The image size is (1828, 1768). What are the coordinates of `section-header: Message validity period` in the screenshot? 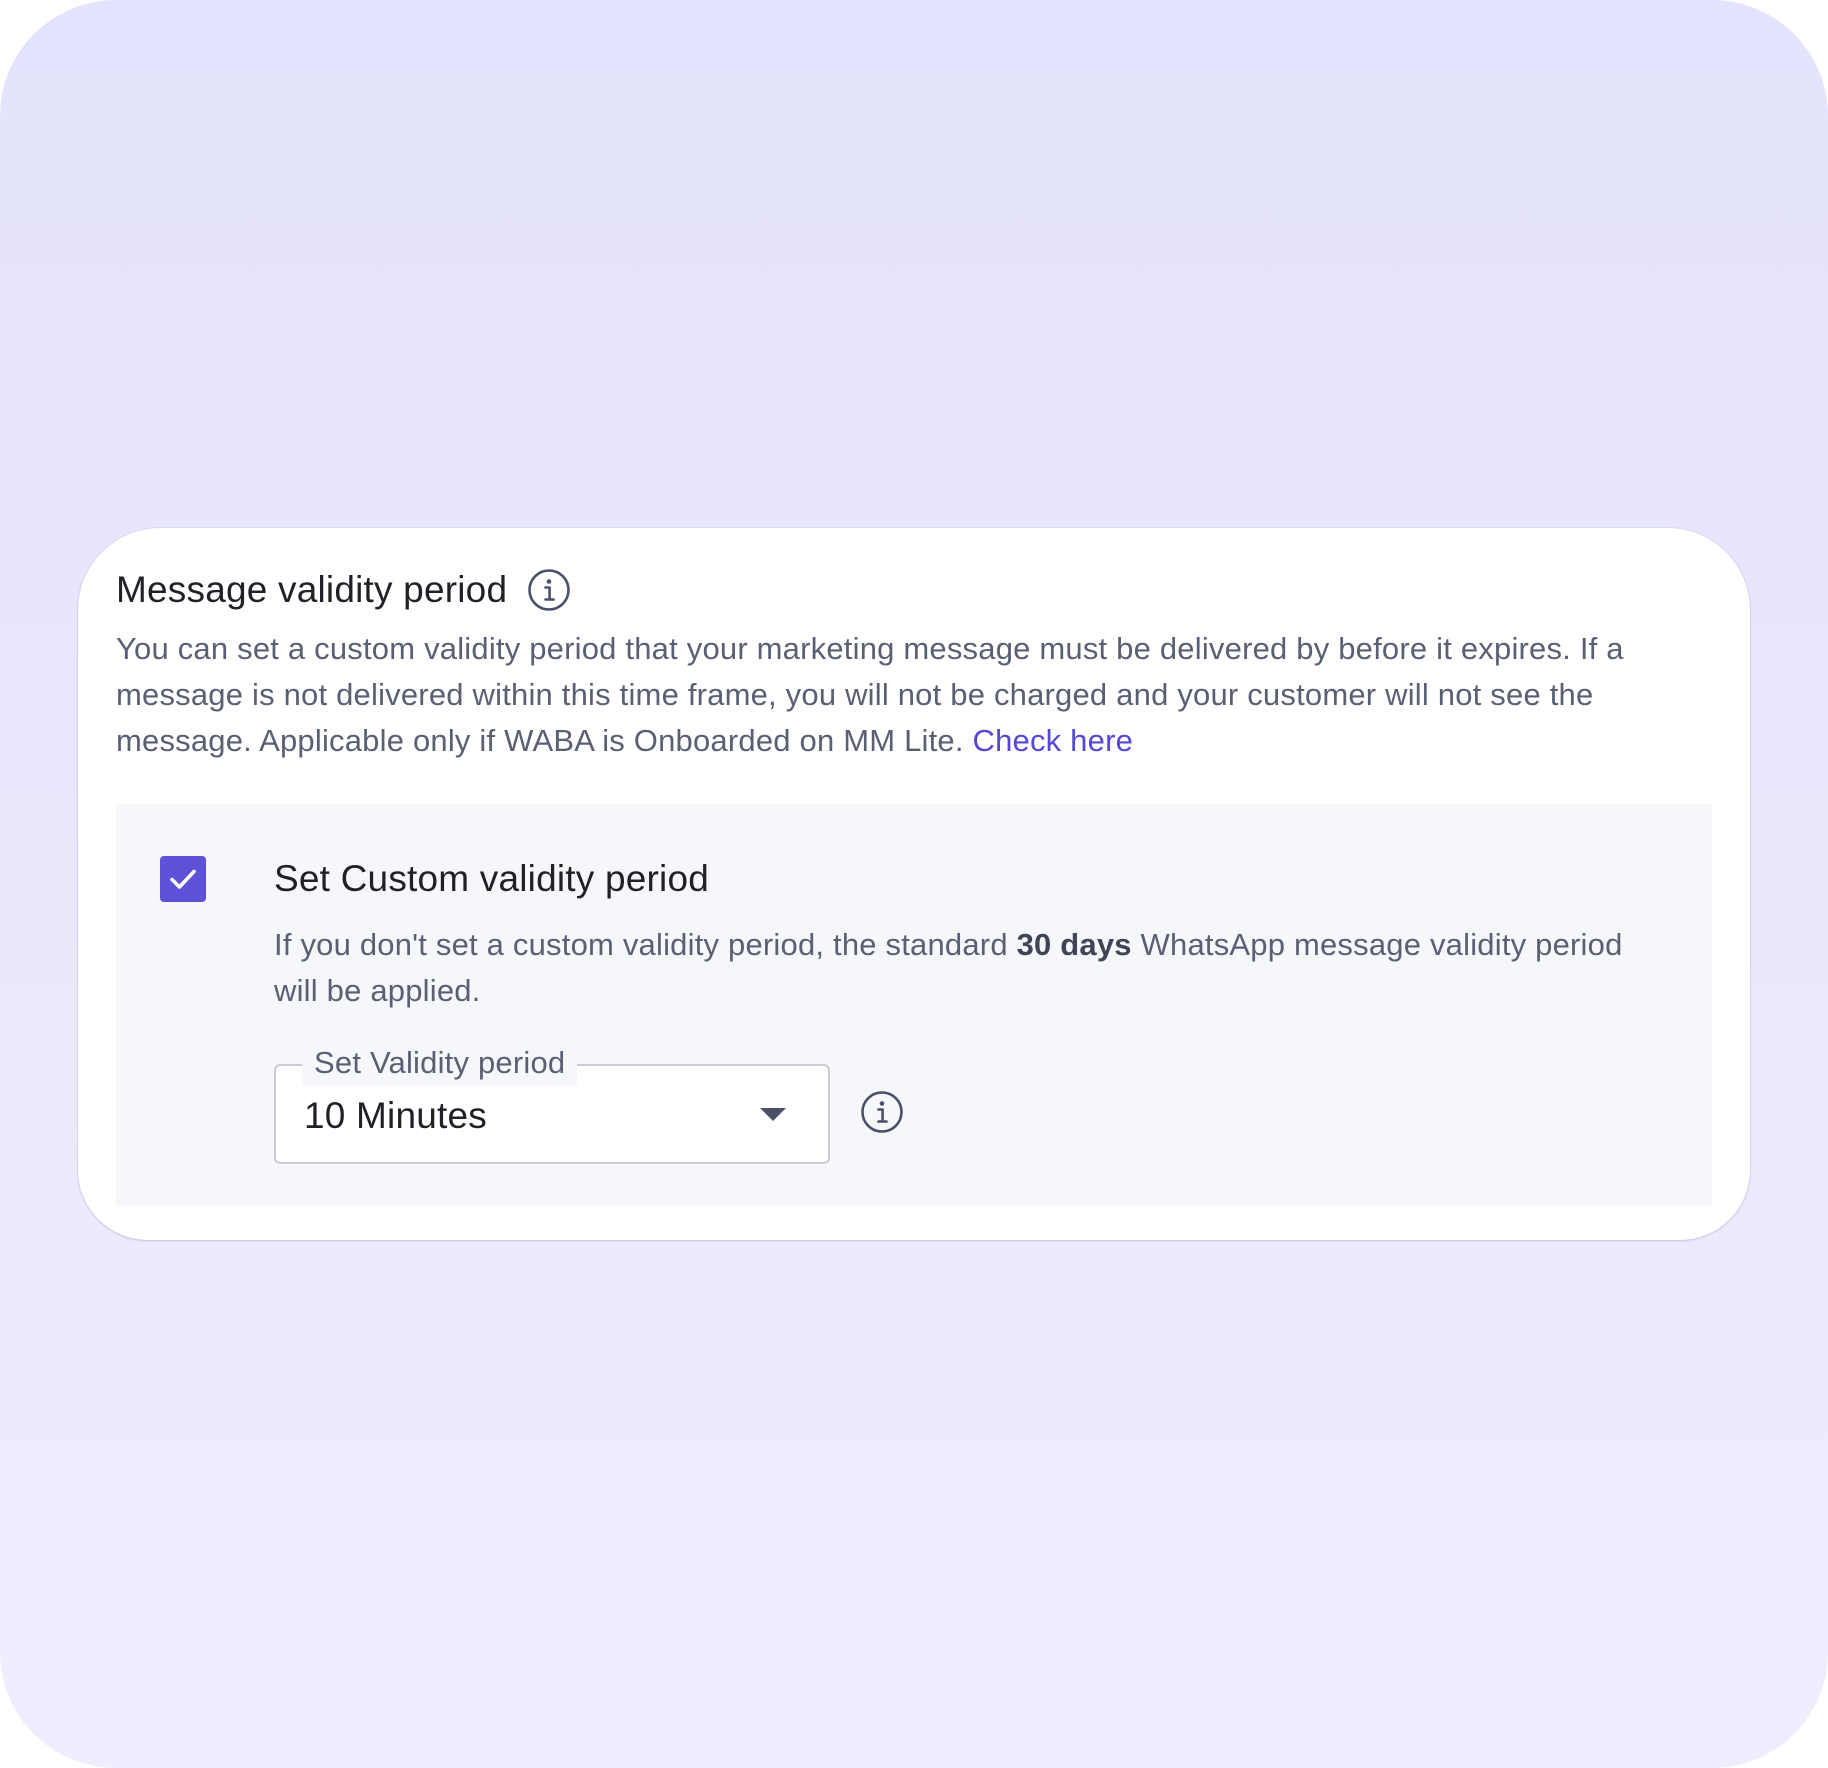 It's located at (343, 590).